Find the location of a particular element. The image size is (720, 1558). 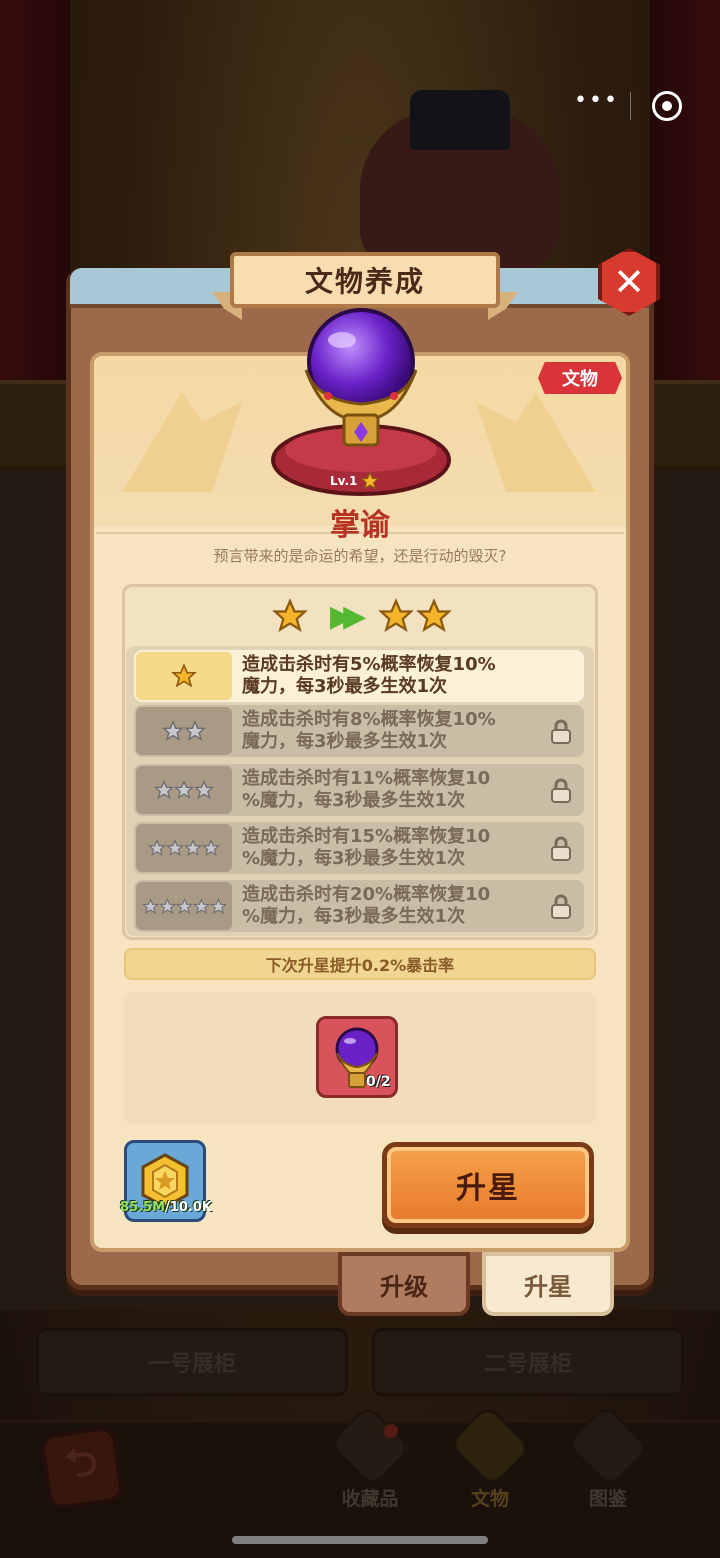

level-badge: Lv.1 is located at coordinates (361, 481).